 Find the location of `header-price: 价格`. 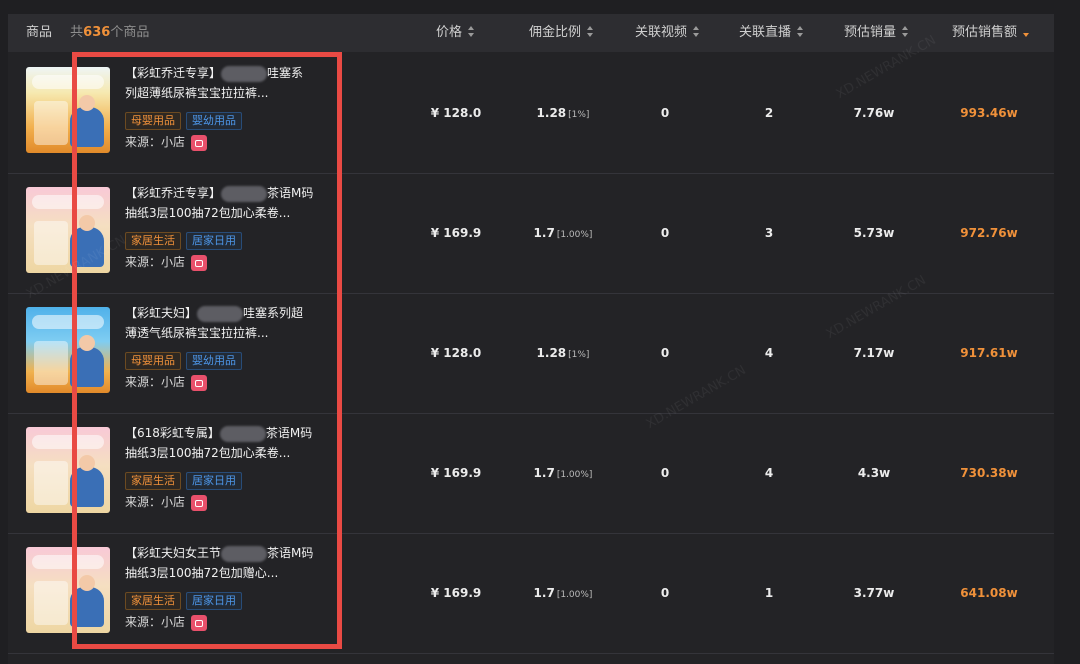

header-price: 价格 is located at coordinates (455, 33).